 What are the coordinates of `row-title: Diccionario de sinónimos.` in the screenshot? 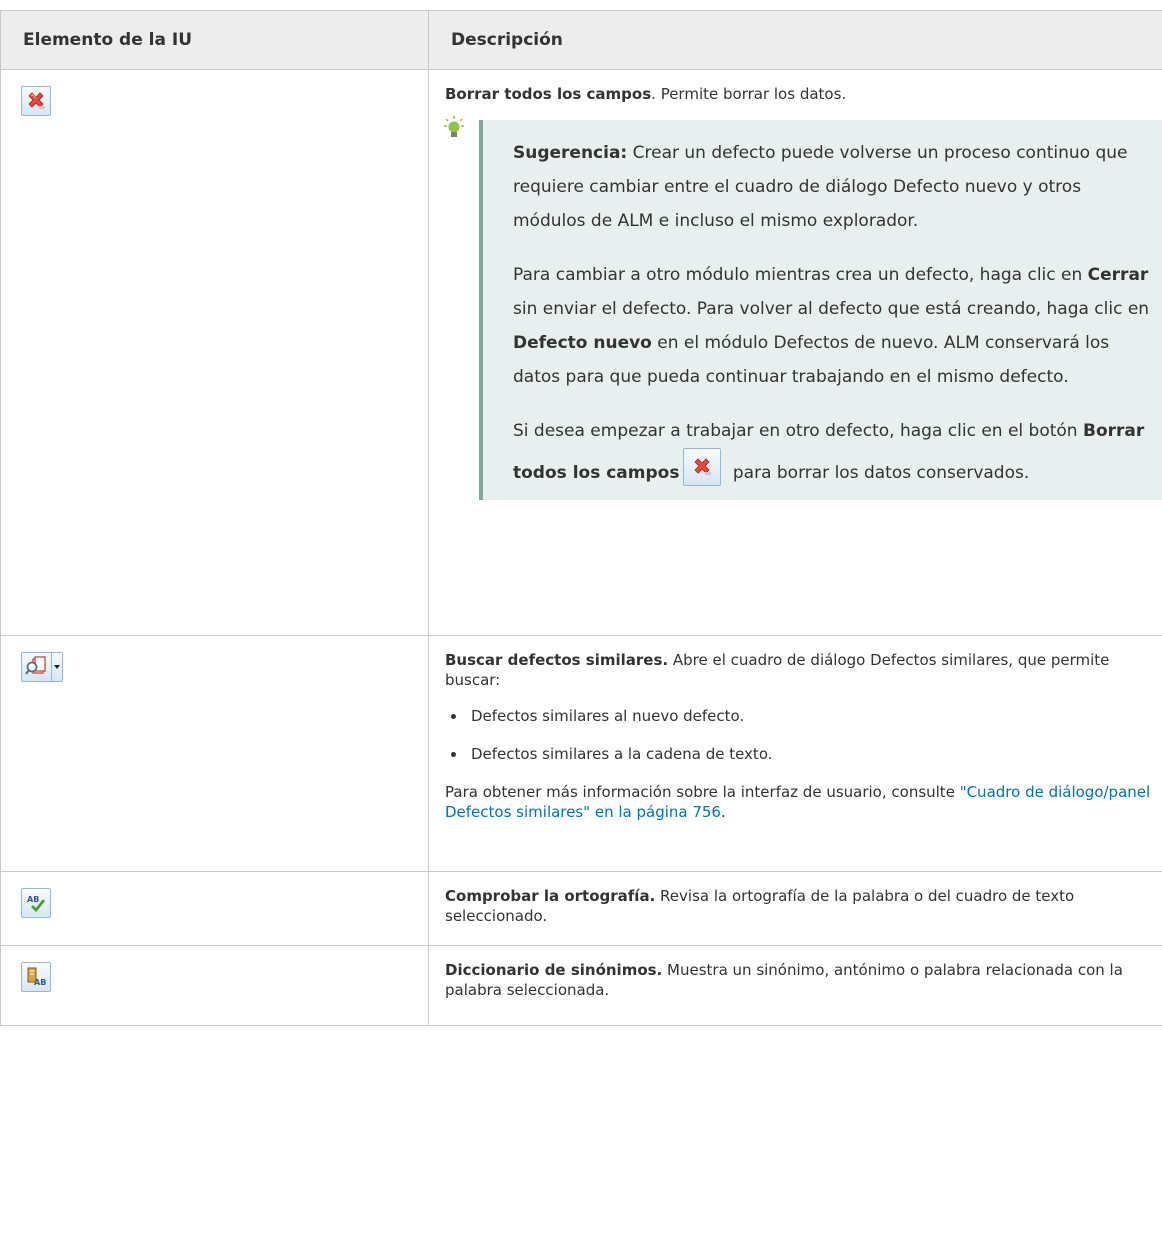 It's located at (554, 970).